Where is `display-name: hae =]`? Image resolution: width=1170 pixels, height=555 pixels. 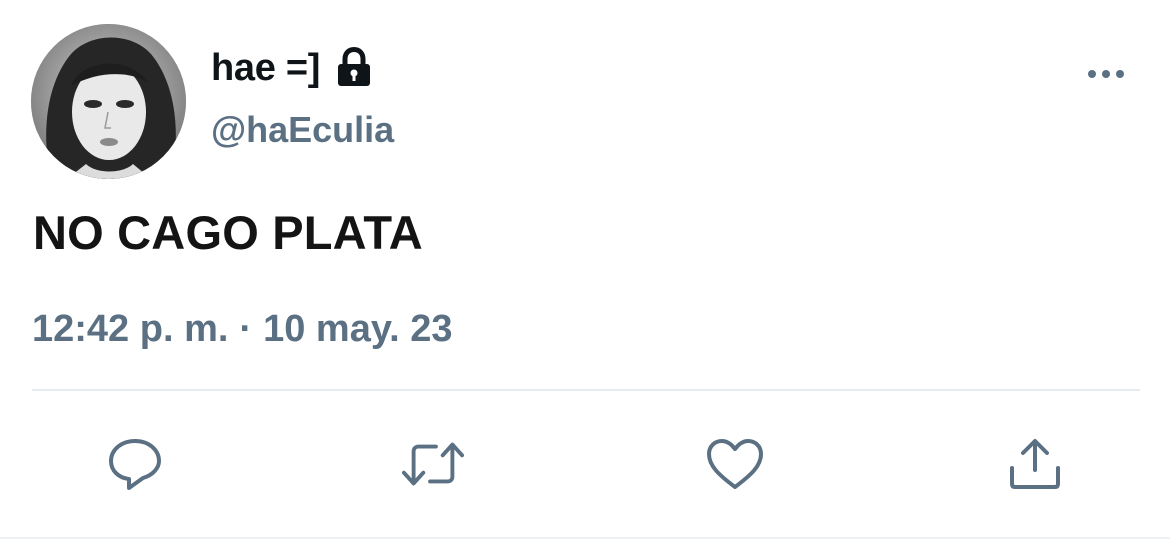 display-name: hae =] is located at coordinates (265, 68).